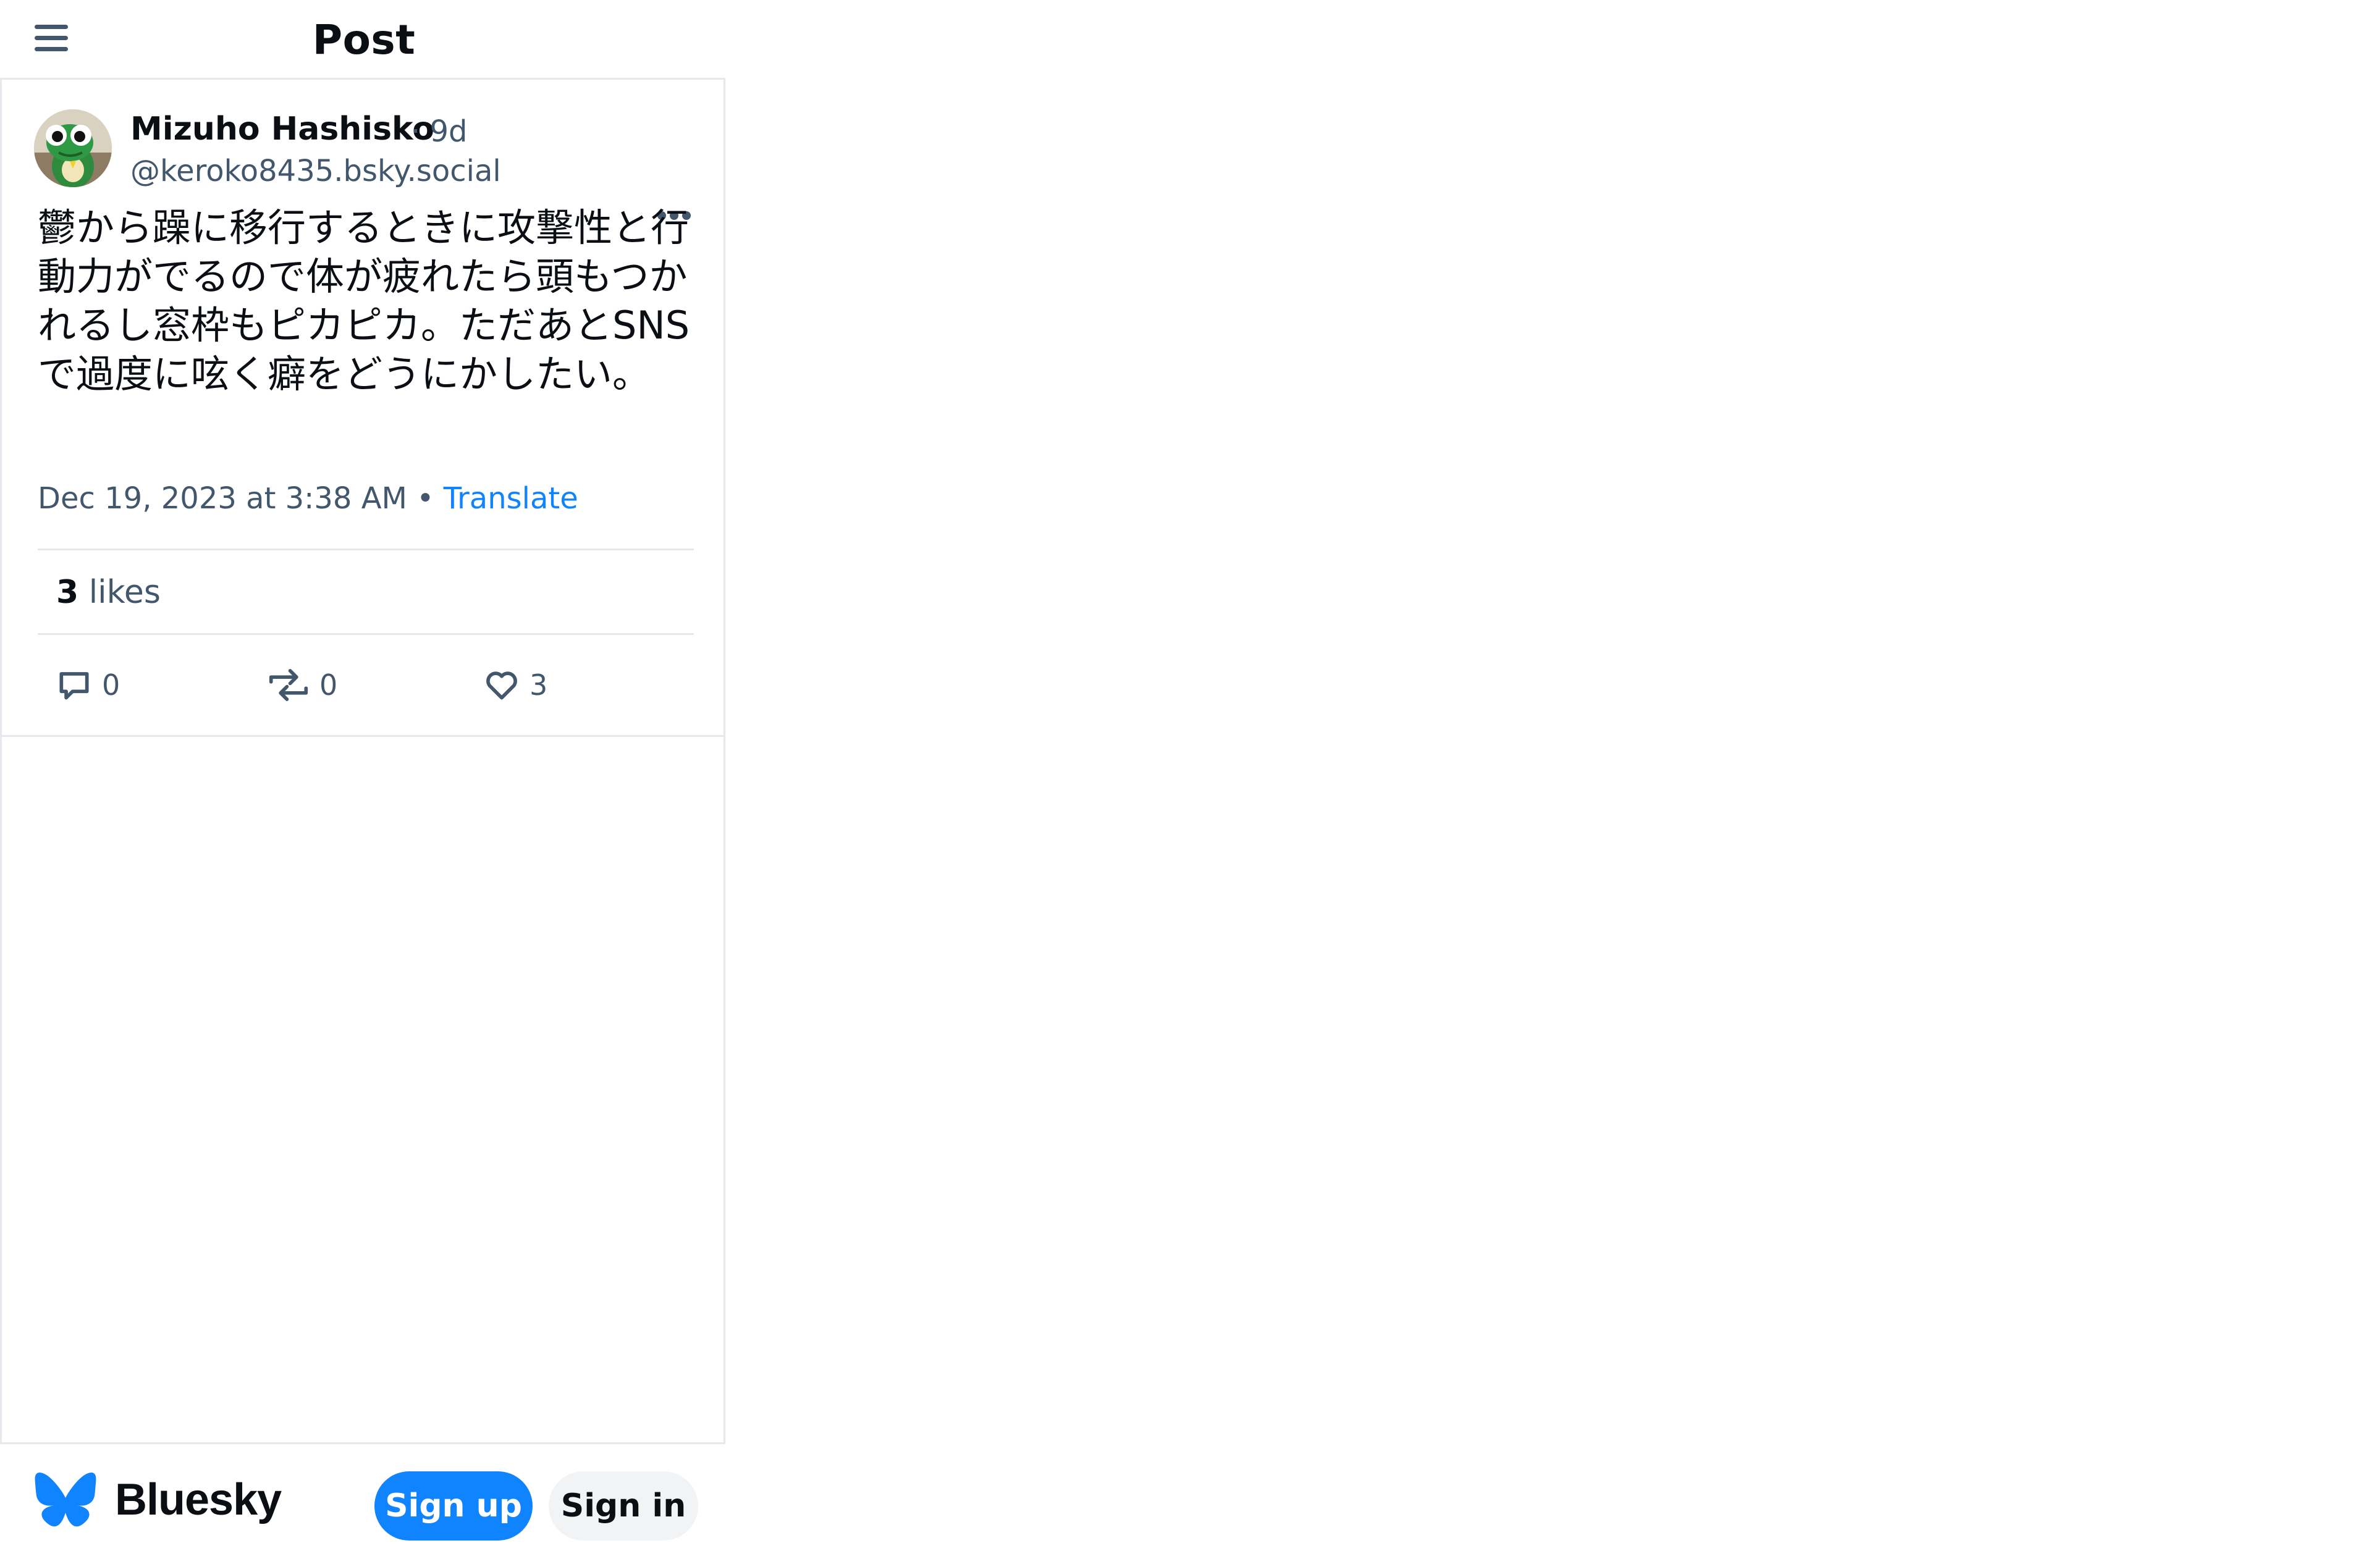  I want to click on likes-summary: 3 likes, so click(108, 592).